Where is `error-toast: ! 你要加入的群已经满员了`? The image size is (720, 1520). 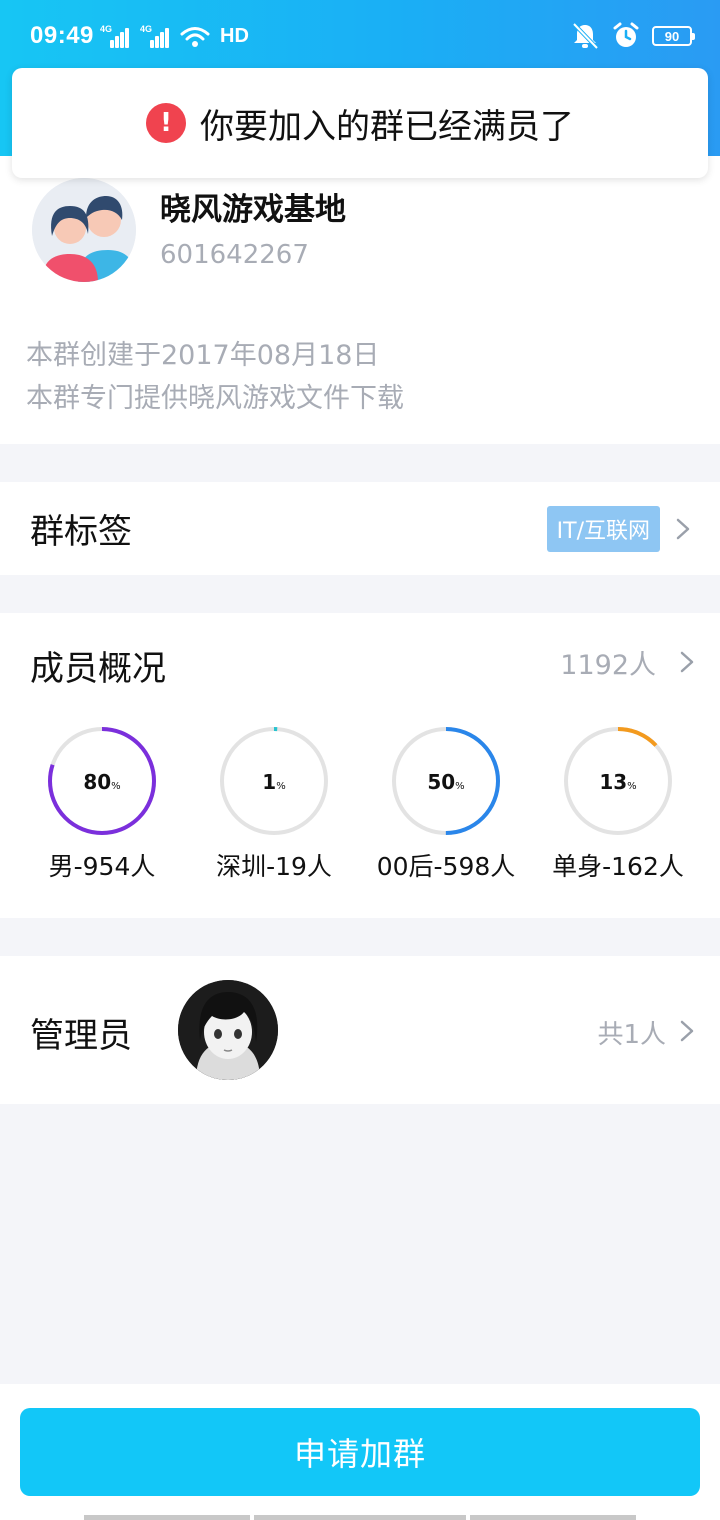
error-toast: ! 你要加入的群已经满员了 is located at coordinates (360, 123).